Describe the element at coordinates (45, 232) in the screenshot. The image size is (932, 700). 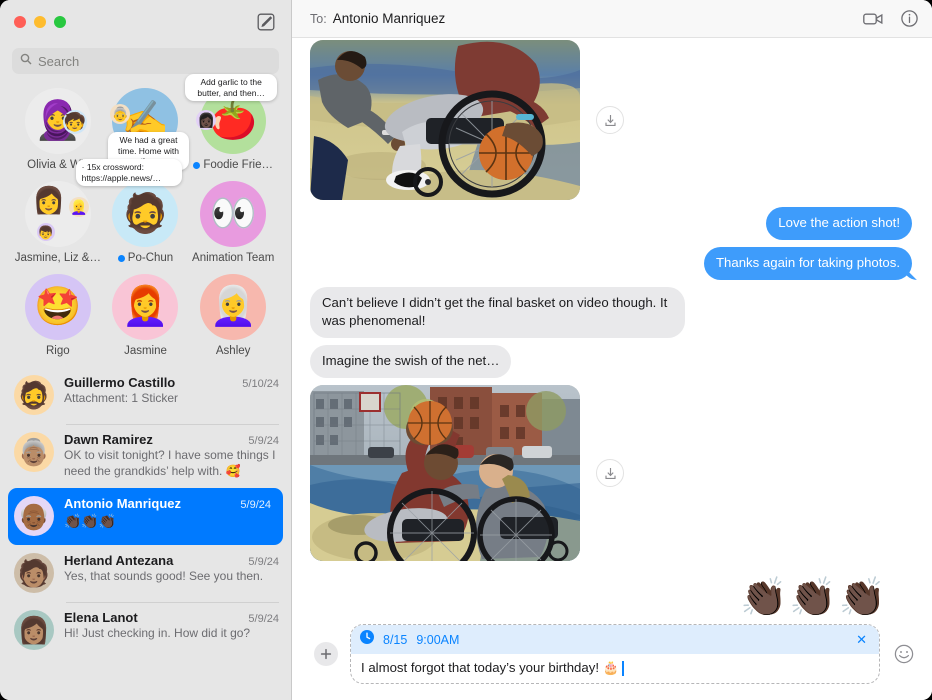
I see `pinned-avatar-tertiary: 👦` at that location.